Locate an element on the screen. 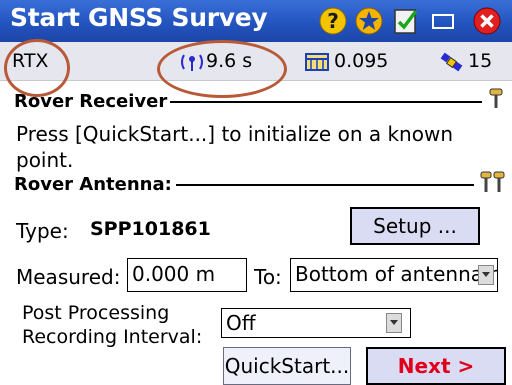 The image size is (512, 385). satellite-icon is located at coordinates (452, 64).